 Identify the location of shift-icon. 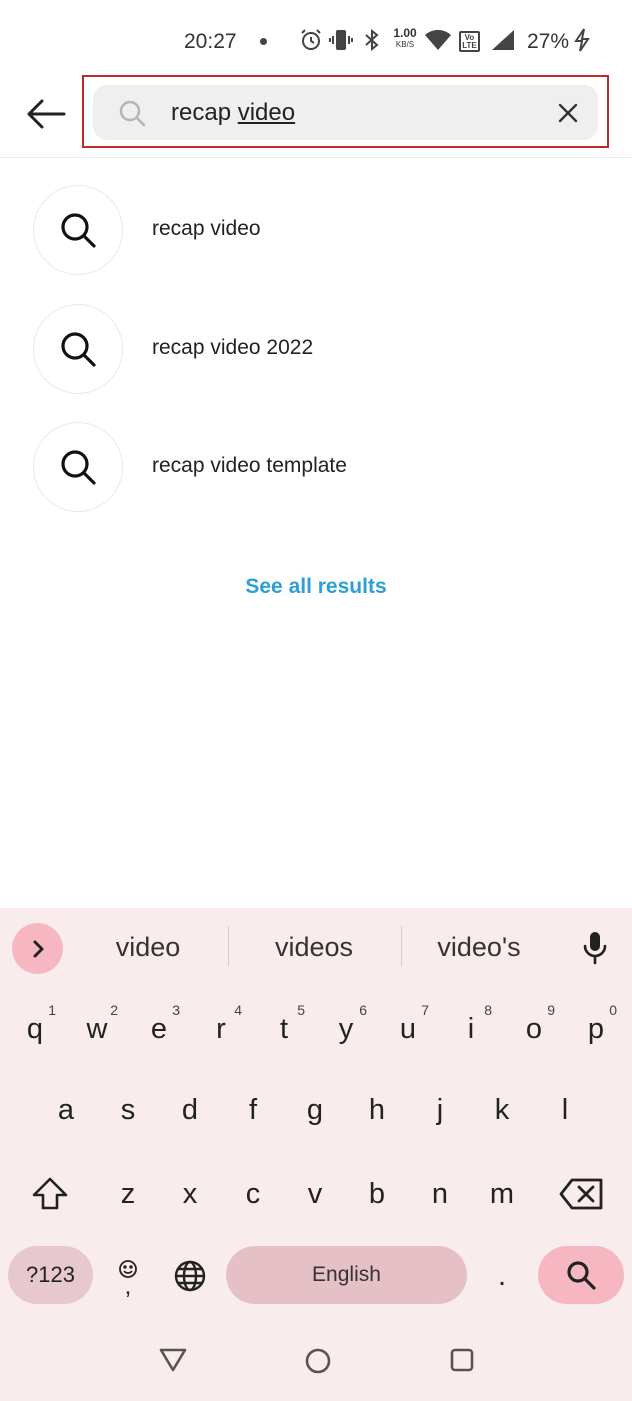
(50, 1193).